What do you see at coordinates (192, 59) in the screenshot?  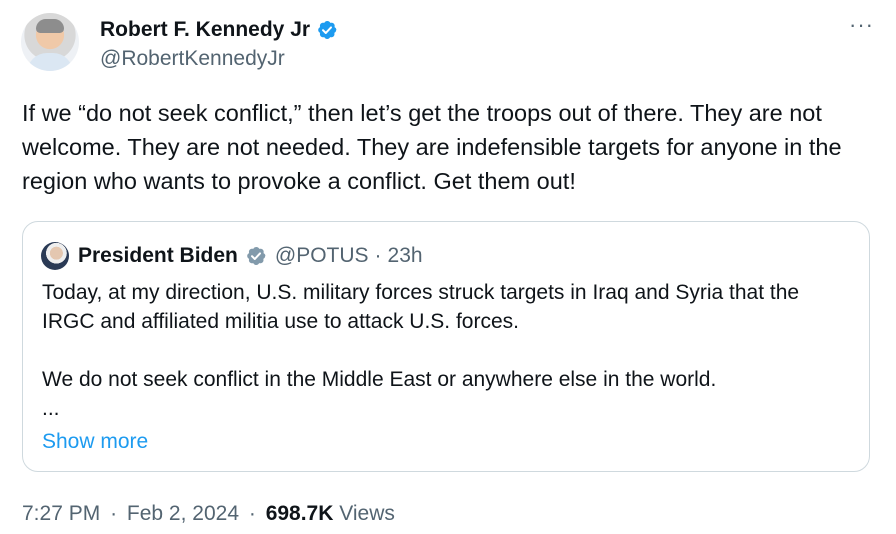 I see `author-handle: @RobertKennedyJr` at bounding box center [192, 59].